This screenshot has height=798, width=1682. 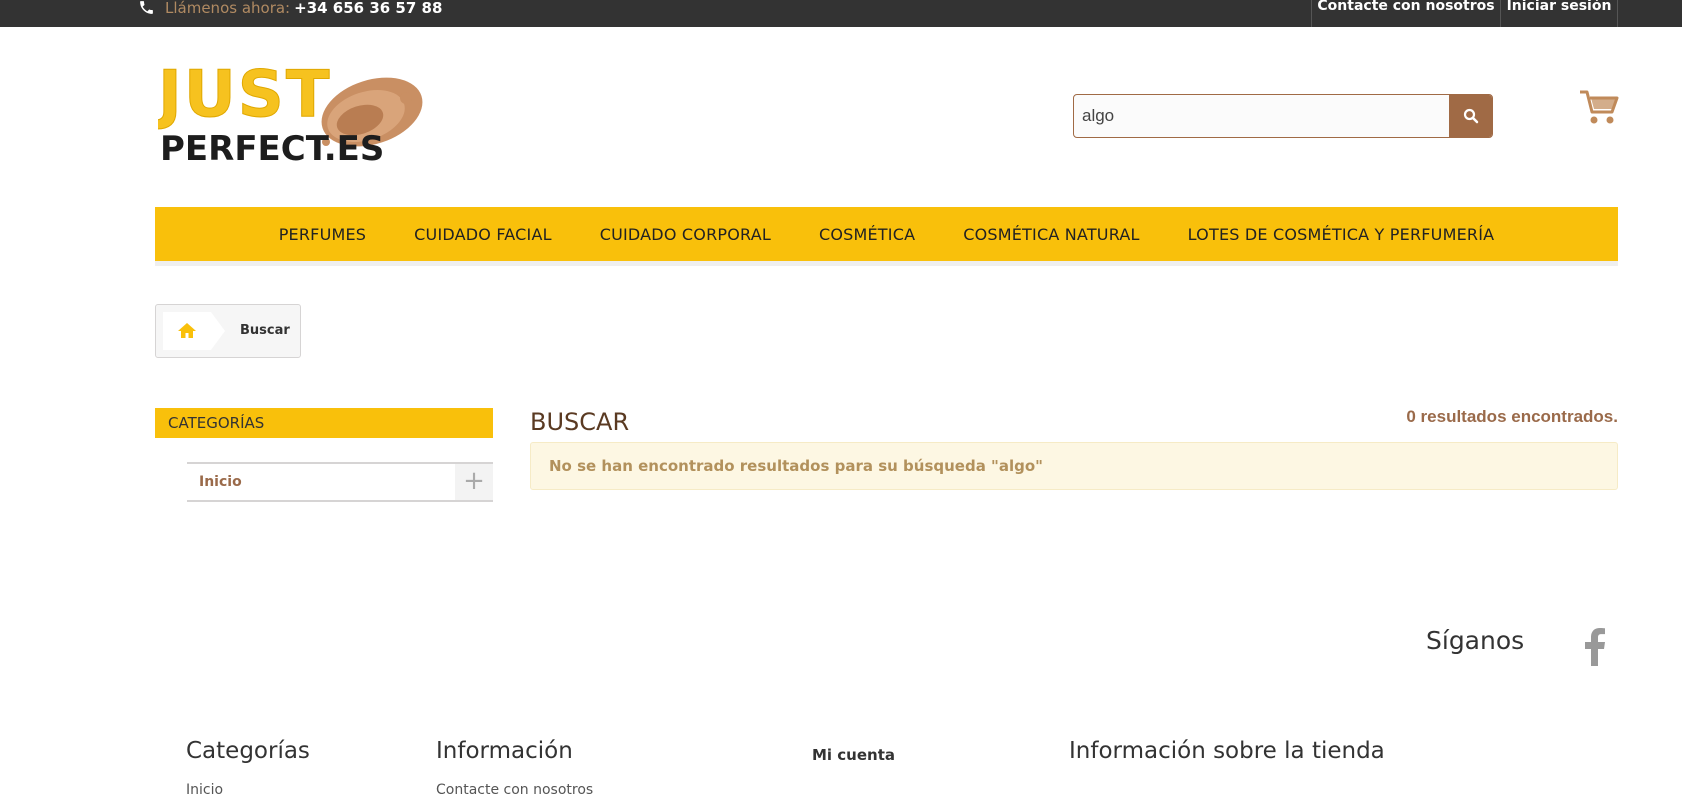 I want to click on login-link: Iniciar sesión, so click(x=1559, y=13).